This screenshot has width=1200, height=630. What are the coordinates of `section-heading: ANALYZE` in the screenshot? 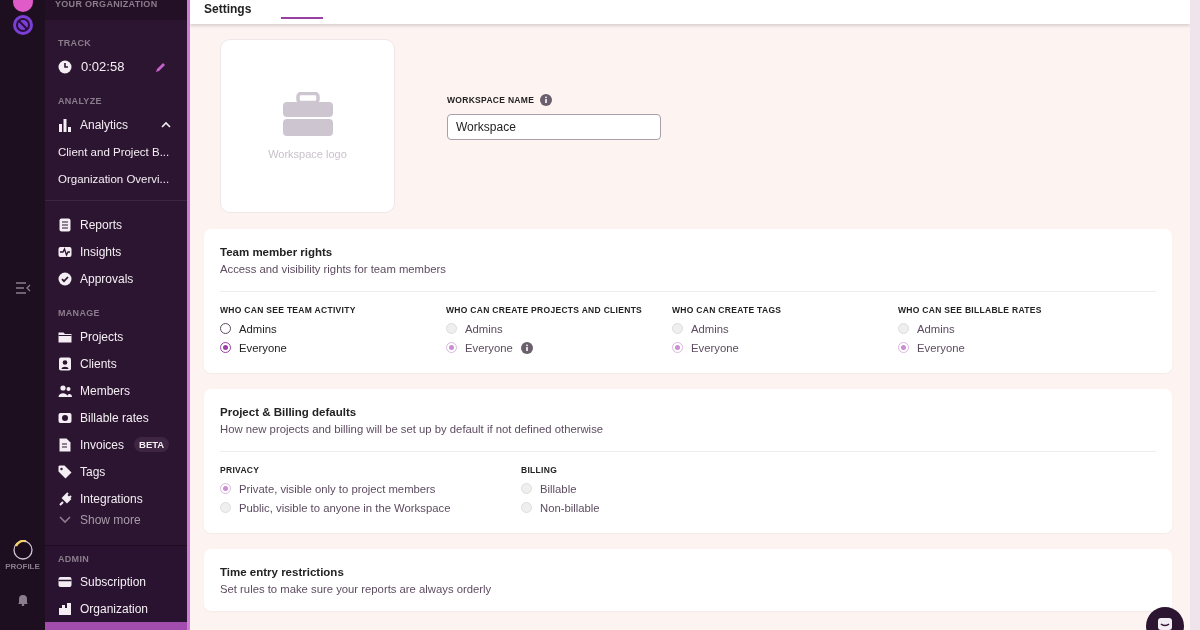 It's located at (80, 101).